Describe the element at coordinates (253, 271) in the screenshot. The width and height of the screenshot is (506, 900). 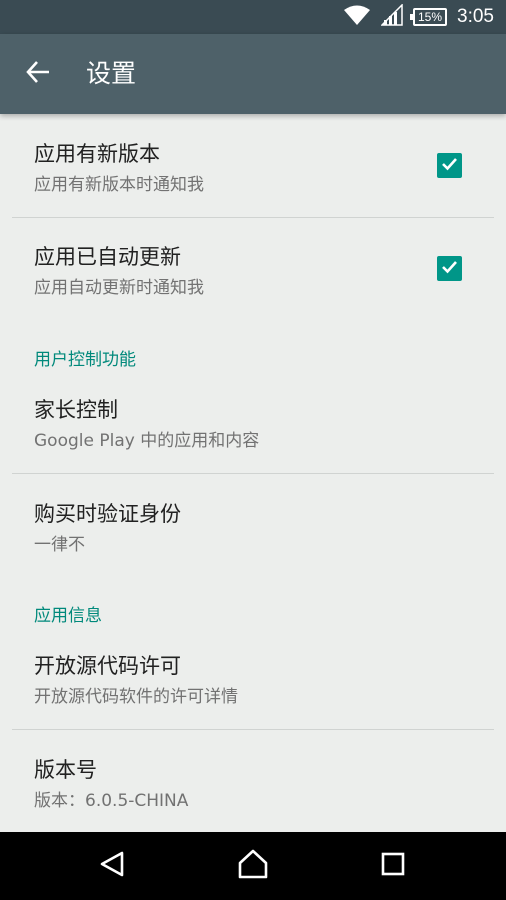
I see `pref-item-auto-update: 应用已自动更新 应用自动更新时通知我` at that location.